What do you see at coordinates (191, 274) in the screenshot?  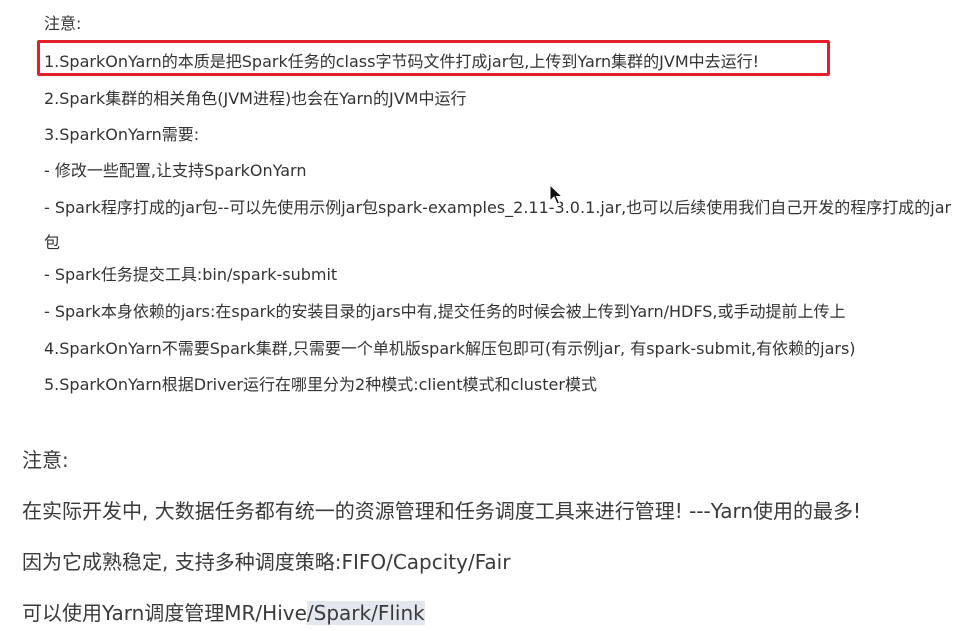 I see `note-item-6: - Spark任务提交工具:bin/spark-submit` at bounding box center [191, 274].